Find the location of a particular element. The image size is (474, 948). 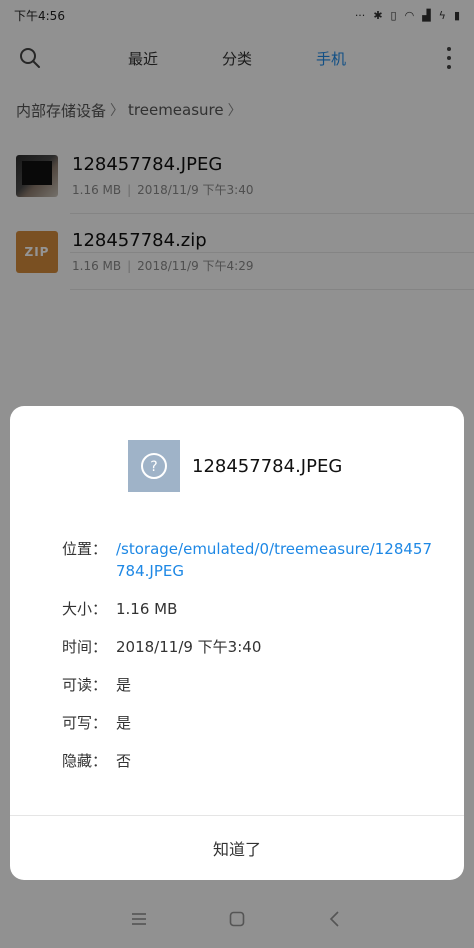

unknown-file-icon: ? is located at coordinates (154, 466).